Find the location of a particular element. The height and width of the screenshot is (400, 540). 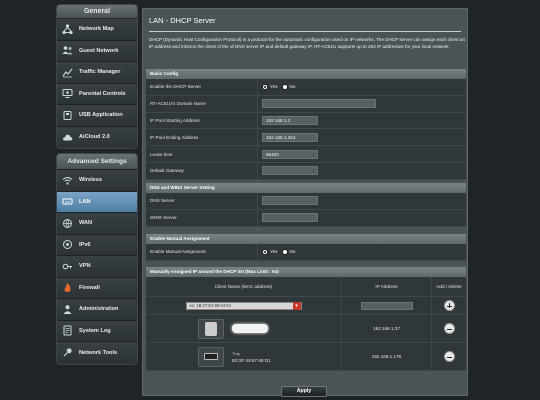

add-entry-button is located at coordinates (449, 305).